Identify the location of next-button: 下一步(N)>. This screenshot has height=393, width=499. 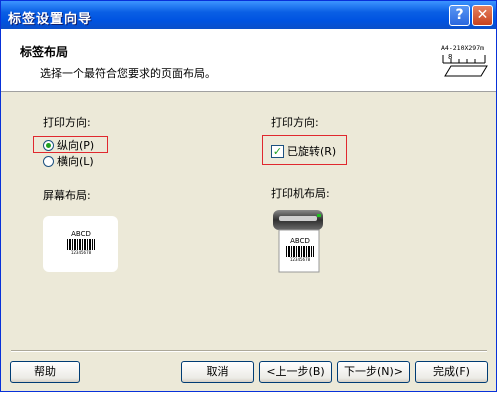
(373, 372).